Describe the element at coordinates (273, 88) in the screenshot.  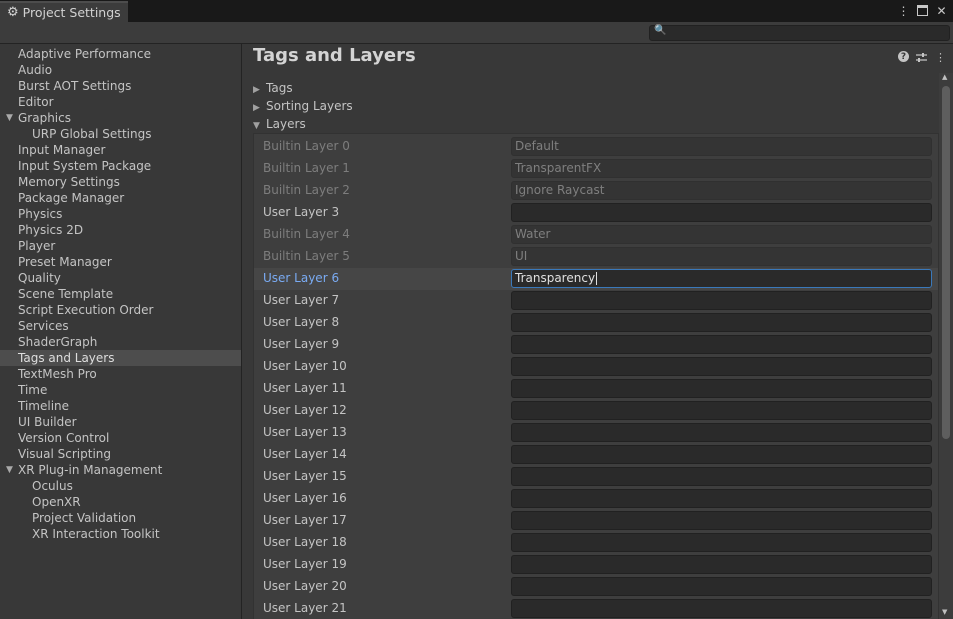
I see `tags-foldout: ▶ Tags` at that location.